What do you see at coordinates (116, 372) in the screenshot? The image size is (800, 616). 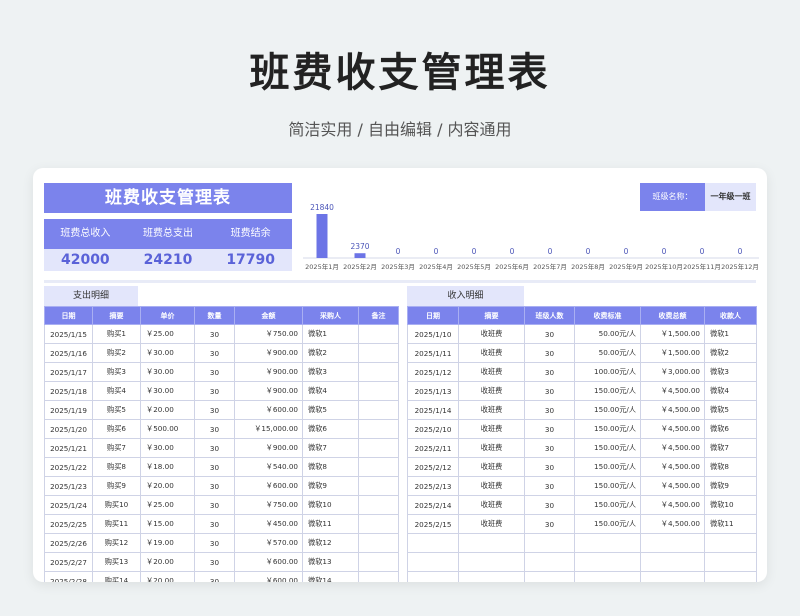 I see `expense-cell: 购买3` at bounding box center [116, 372].